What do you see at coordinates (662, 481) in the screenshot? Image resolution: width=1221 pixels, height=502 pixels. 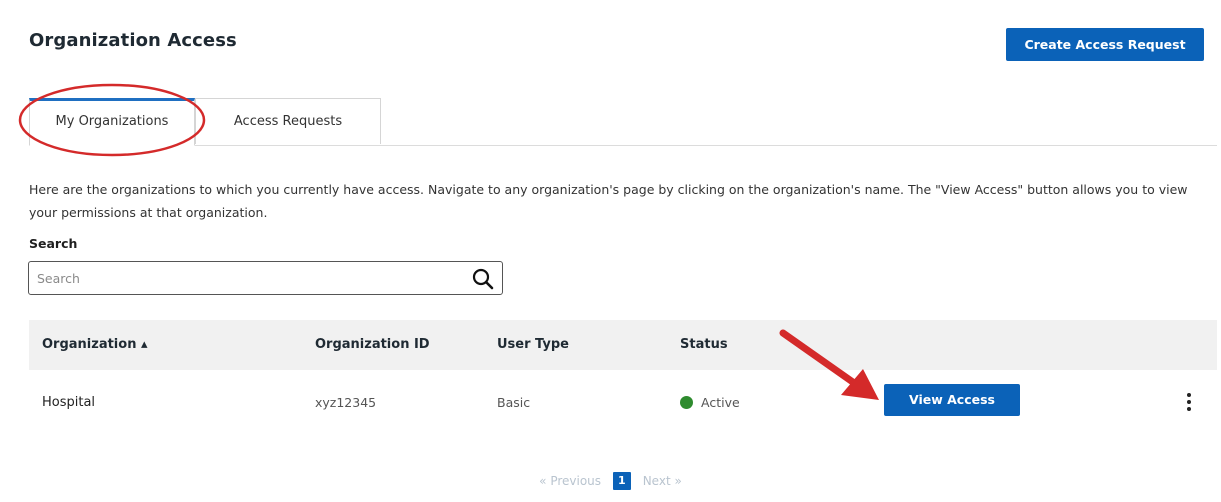 I see `pagination-next: Next »` at bounding box center [662, 481].